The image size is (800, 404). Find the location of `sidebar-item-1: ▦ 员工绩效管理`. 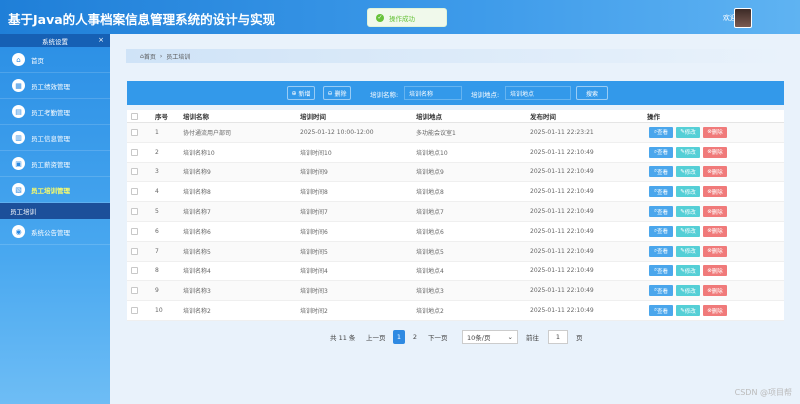

sidebar-item-1: ▦ 员工绩效管理 is located at coordinates (55, 86).